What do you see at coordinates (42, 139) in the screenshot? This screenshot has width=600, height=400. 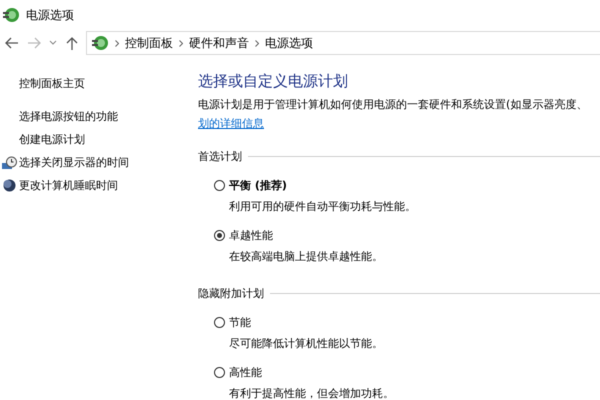 I see `sidebar-link: 创建电源计划` at bounding box center [42, 139].